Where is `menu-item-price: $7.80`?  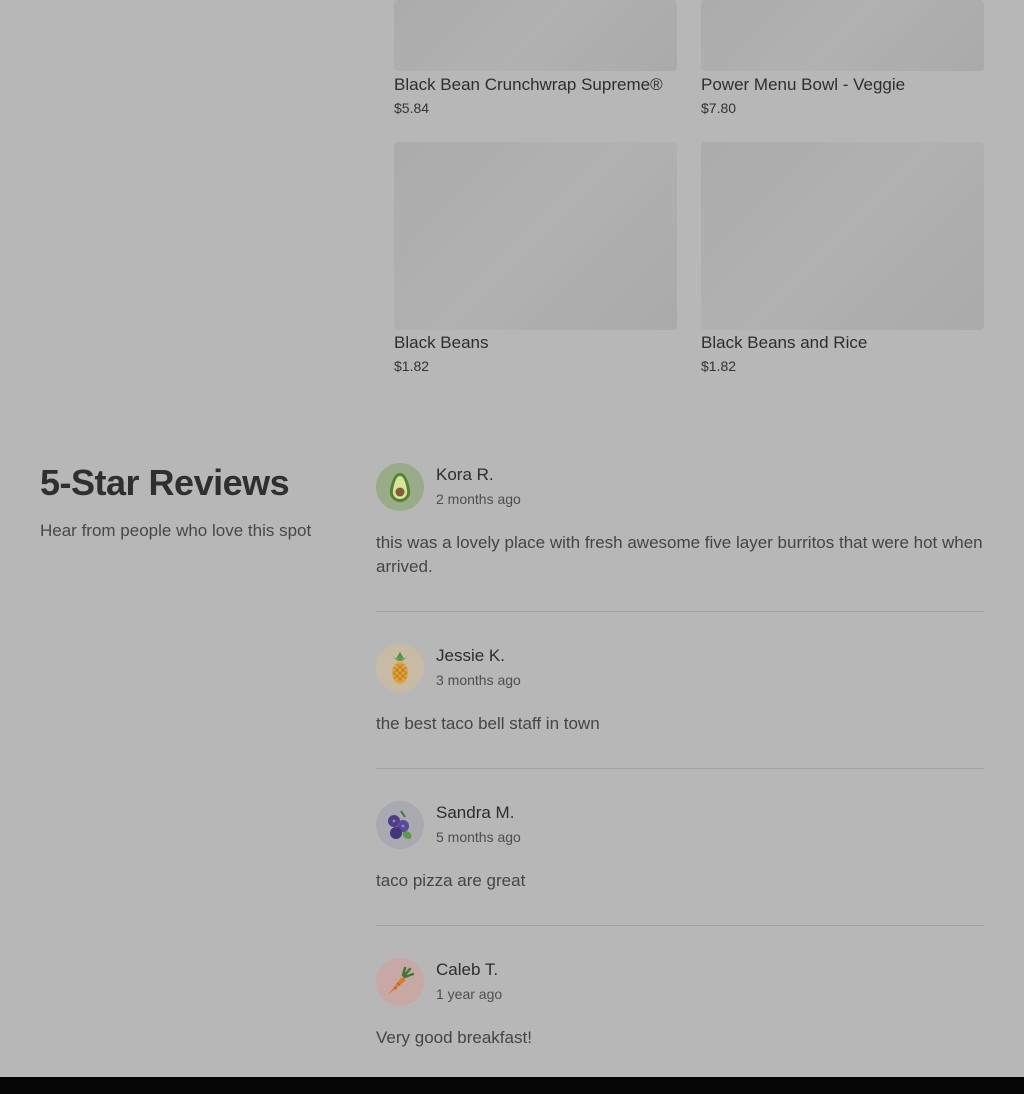 menu-item-price: $7.80 is located at coordinates (719, 108).